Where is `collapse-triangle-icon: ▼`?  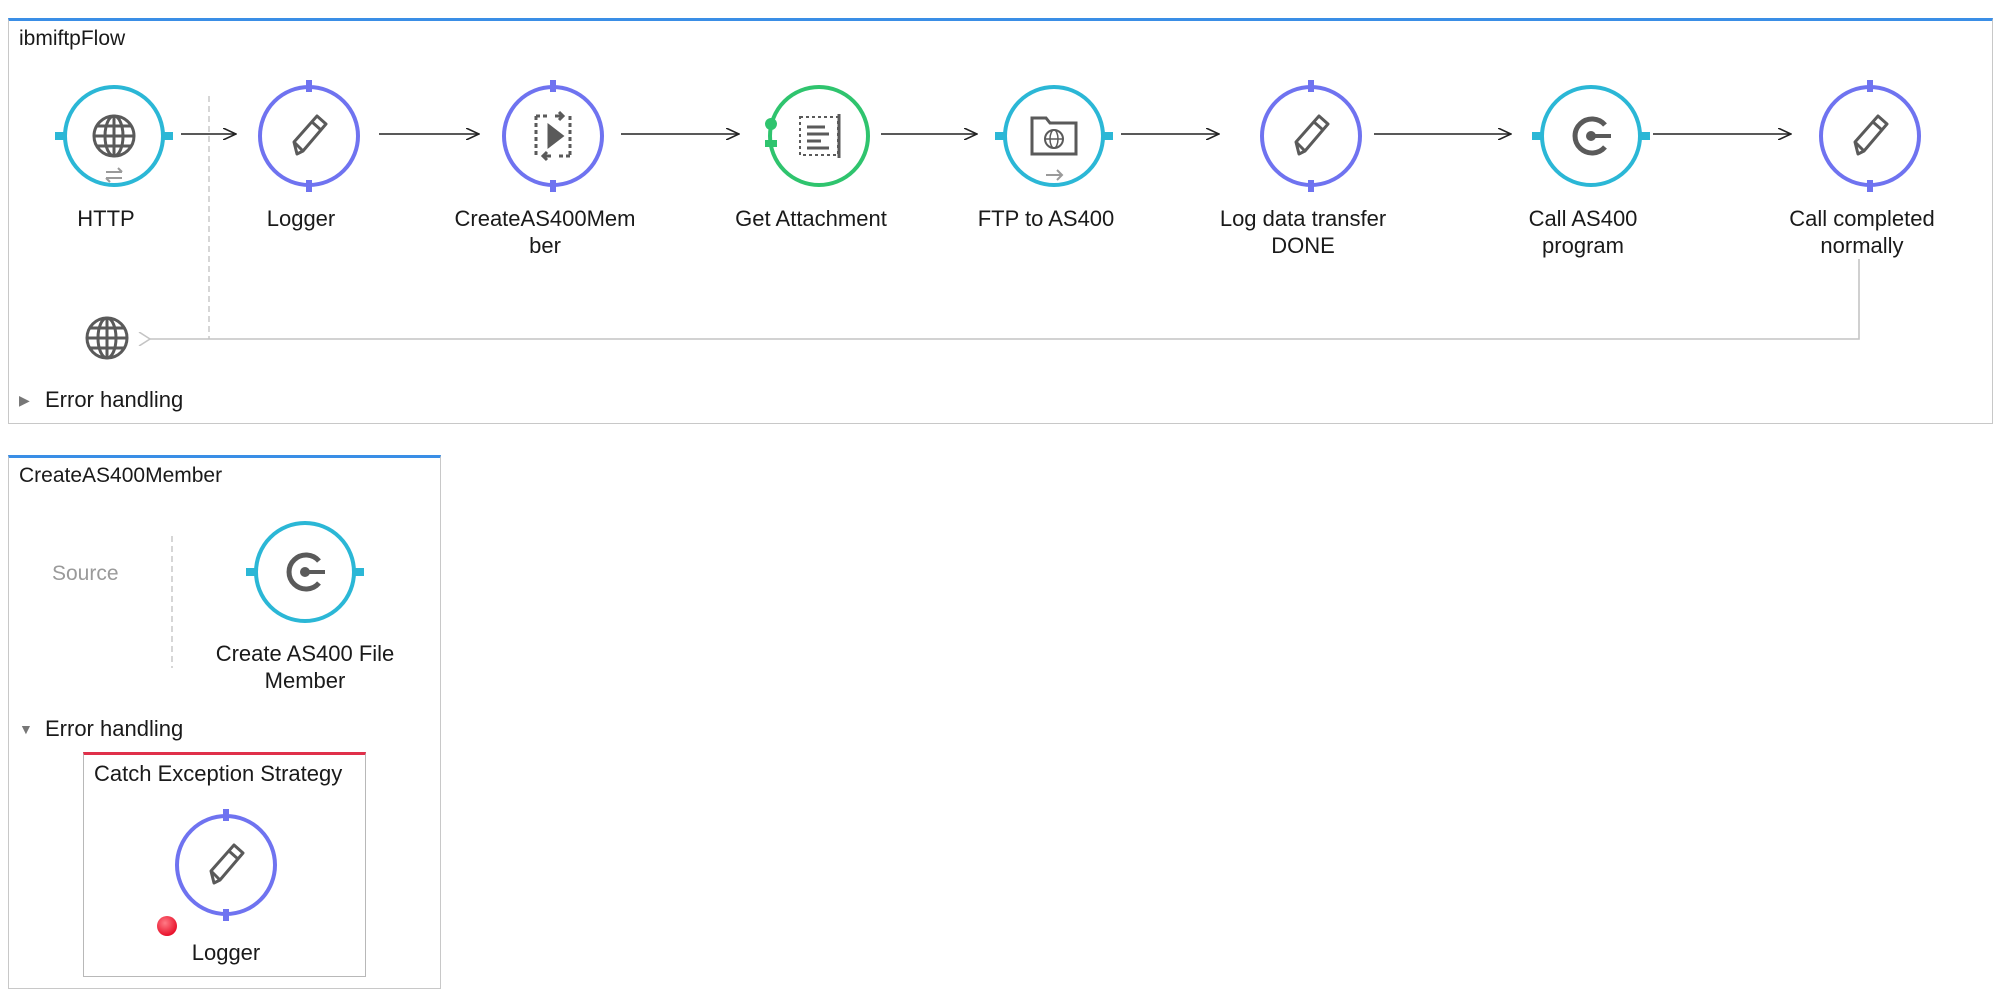
collapse-triangle-icon: ▼ is located at coordinates (26, 729).